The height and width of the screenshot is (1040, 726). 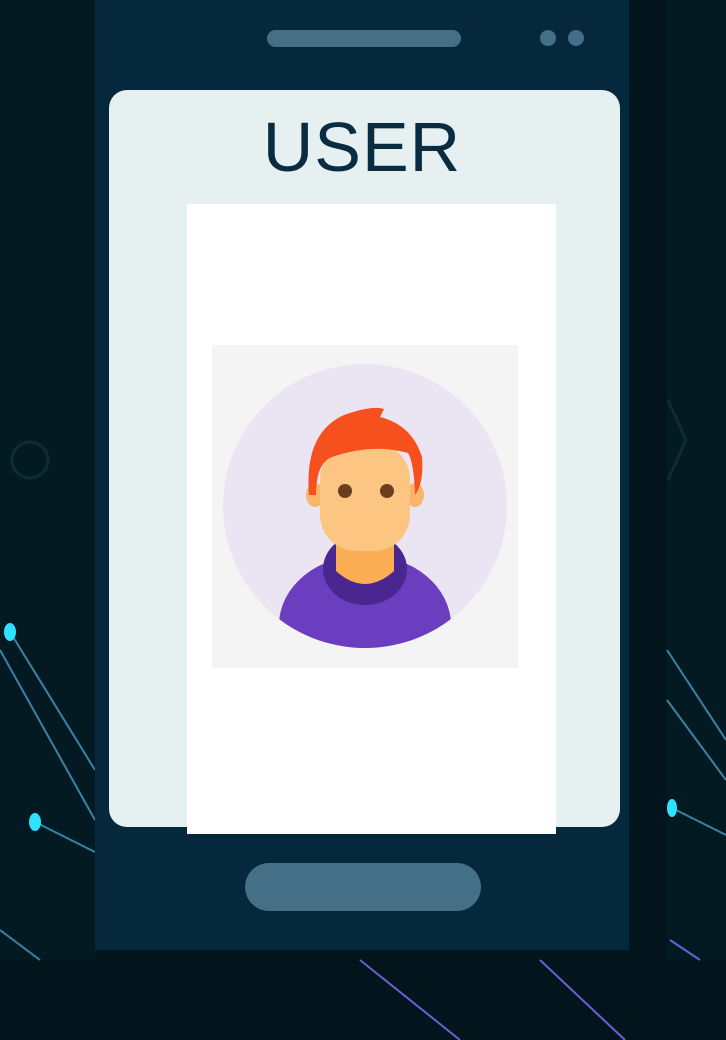 I want to click on home-button, so click(x=363, y=887).